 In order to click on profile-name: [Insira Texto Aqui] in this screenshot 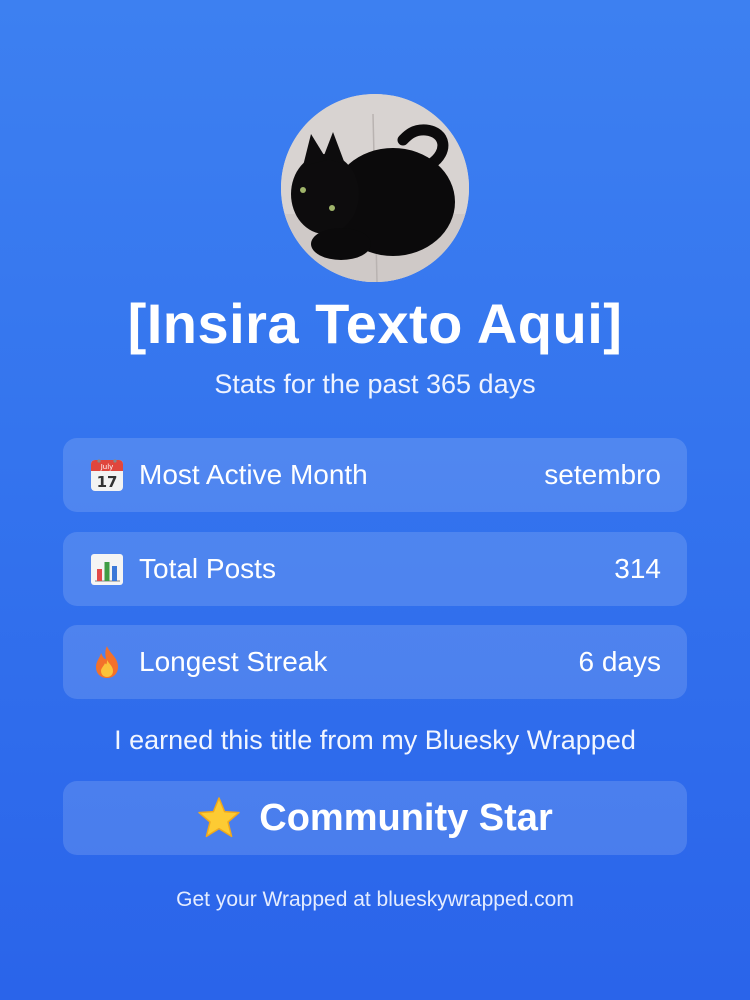, I will do `click(375, 323)`.